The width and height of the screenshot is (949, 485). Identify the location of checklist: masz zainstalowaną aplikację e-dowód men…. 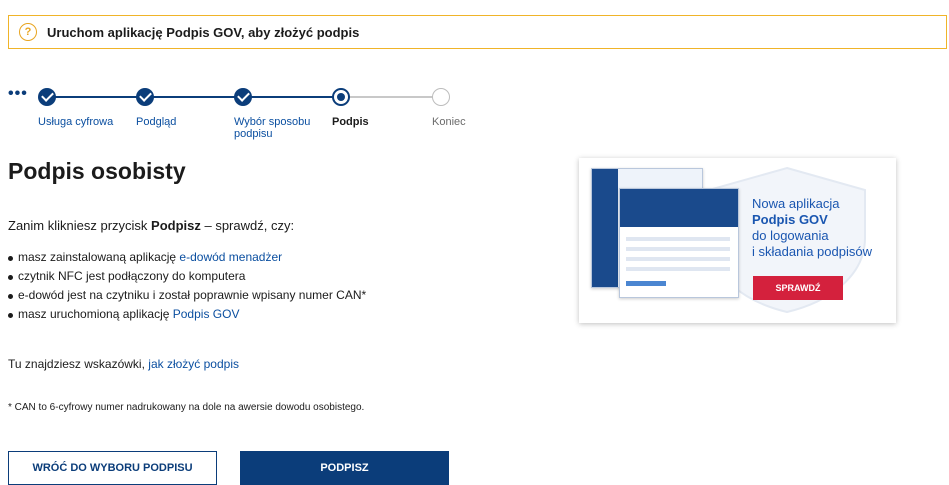
(187, 286).